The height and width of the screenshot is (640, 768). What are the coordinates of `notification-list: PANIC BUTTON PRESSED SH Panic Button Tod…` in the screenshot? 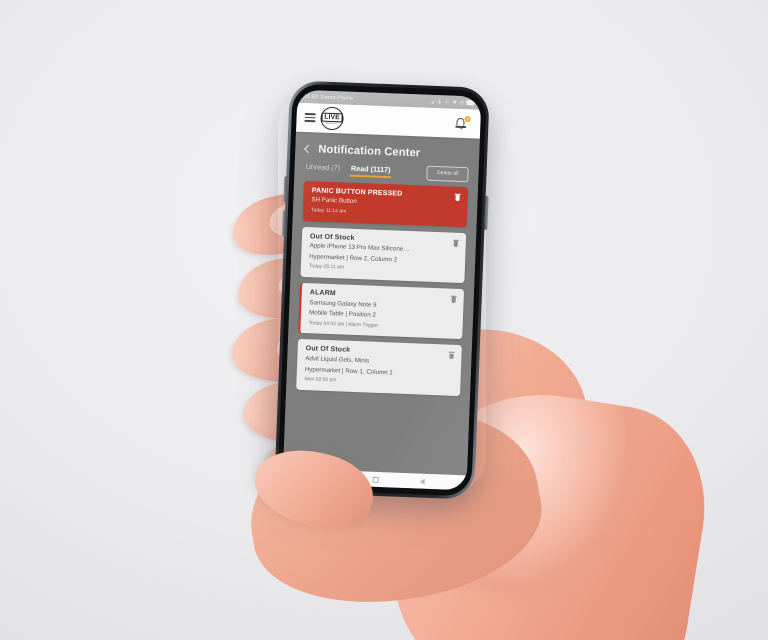 It's located at (380, 325).